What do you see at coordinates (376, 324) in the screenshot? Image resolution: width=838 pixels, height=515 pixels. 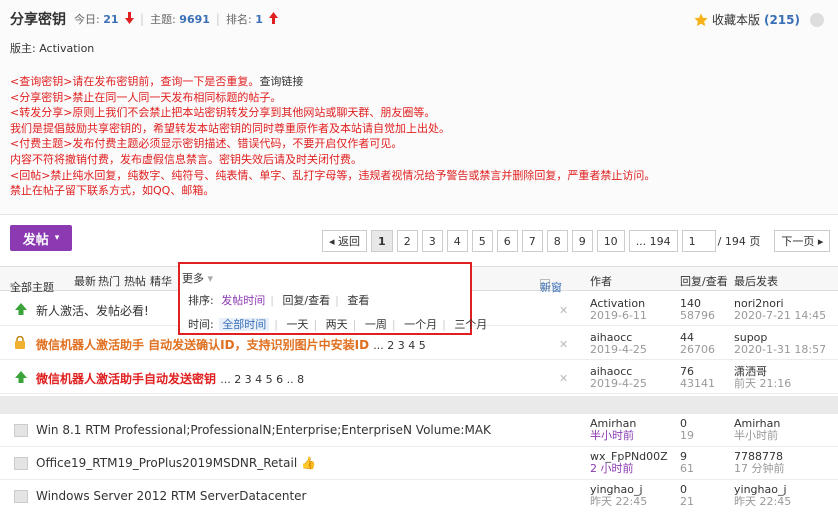 I see `time-one-week: 一周` at bounding box center [376, 324].